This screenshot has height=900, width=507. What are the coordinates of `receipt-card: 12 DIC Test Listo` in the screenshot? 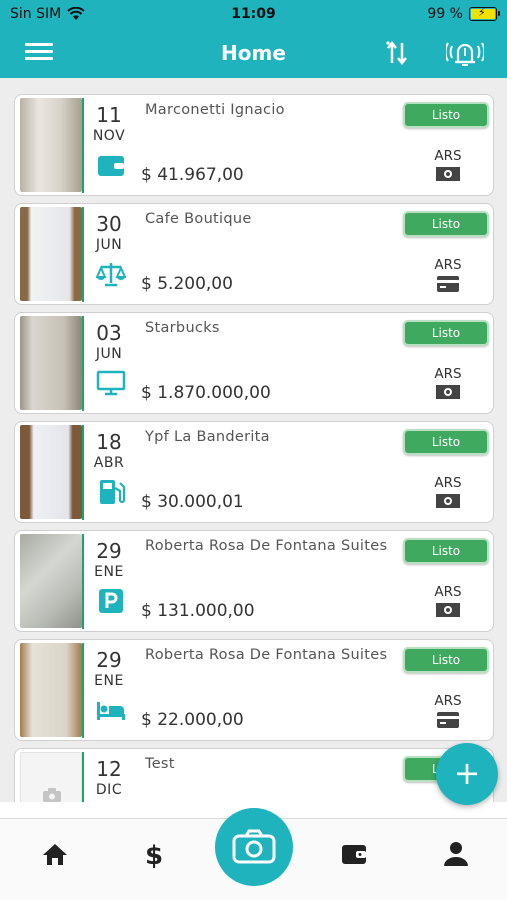 It's located at (254, 775).